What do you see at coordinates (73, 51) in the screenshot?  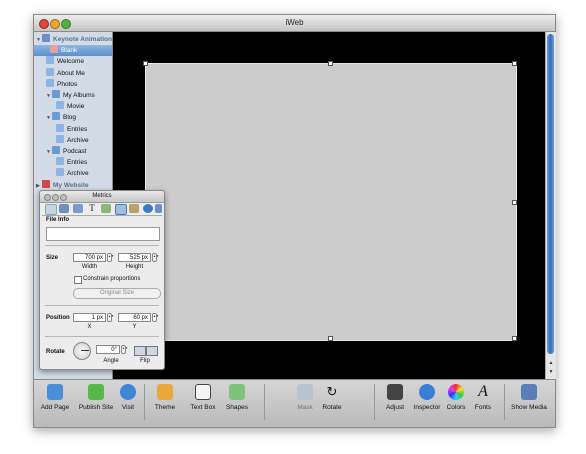 I see `sidebar-item: Blank` at bounding box center [73, 51].